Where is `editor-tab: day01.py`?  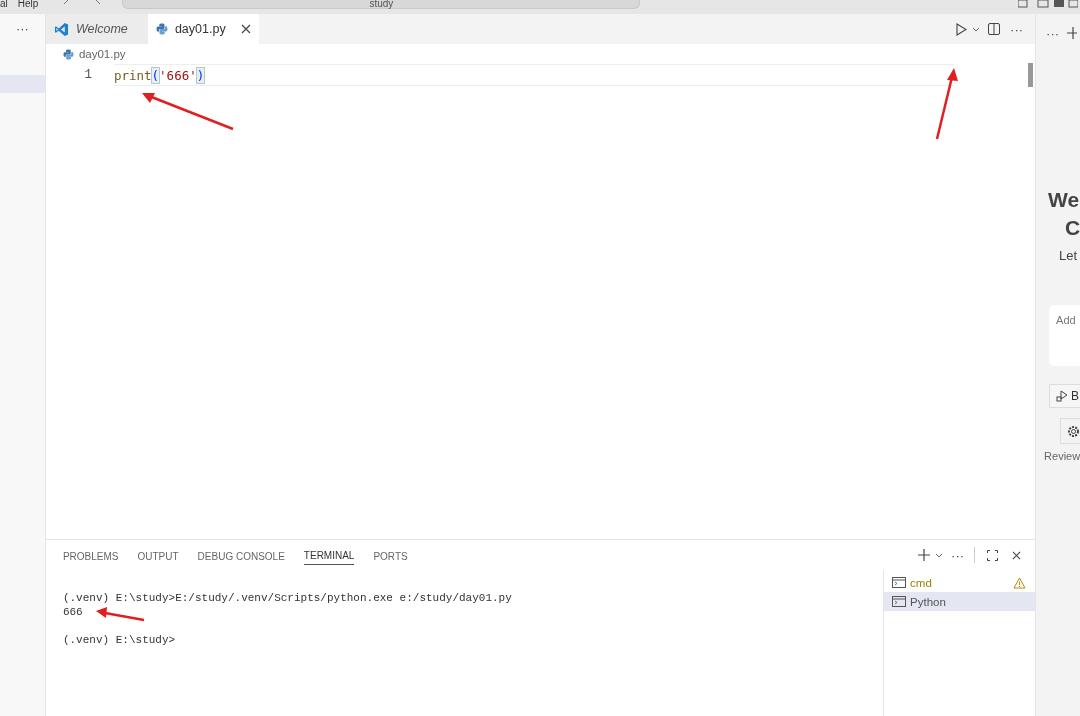 editor-tab: day01.py is located at coordinates (203, 29).